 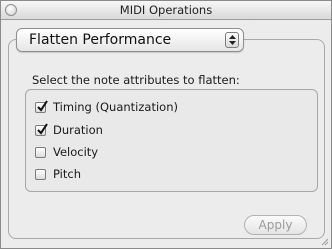 I want to click on checkbox-timing: Timing (Quantization), so click(x=106, y=107).